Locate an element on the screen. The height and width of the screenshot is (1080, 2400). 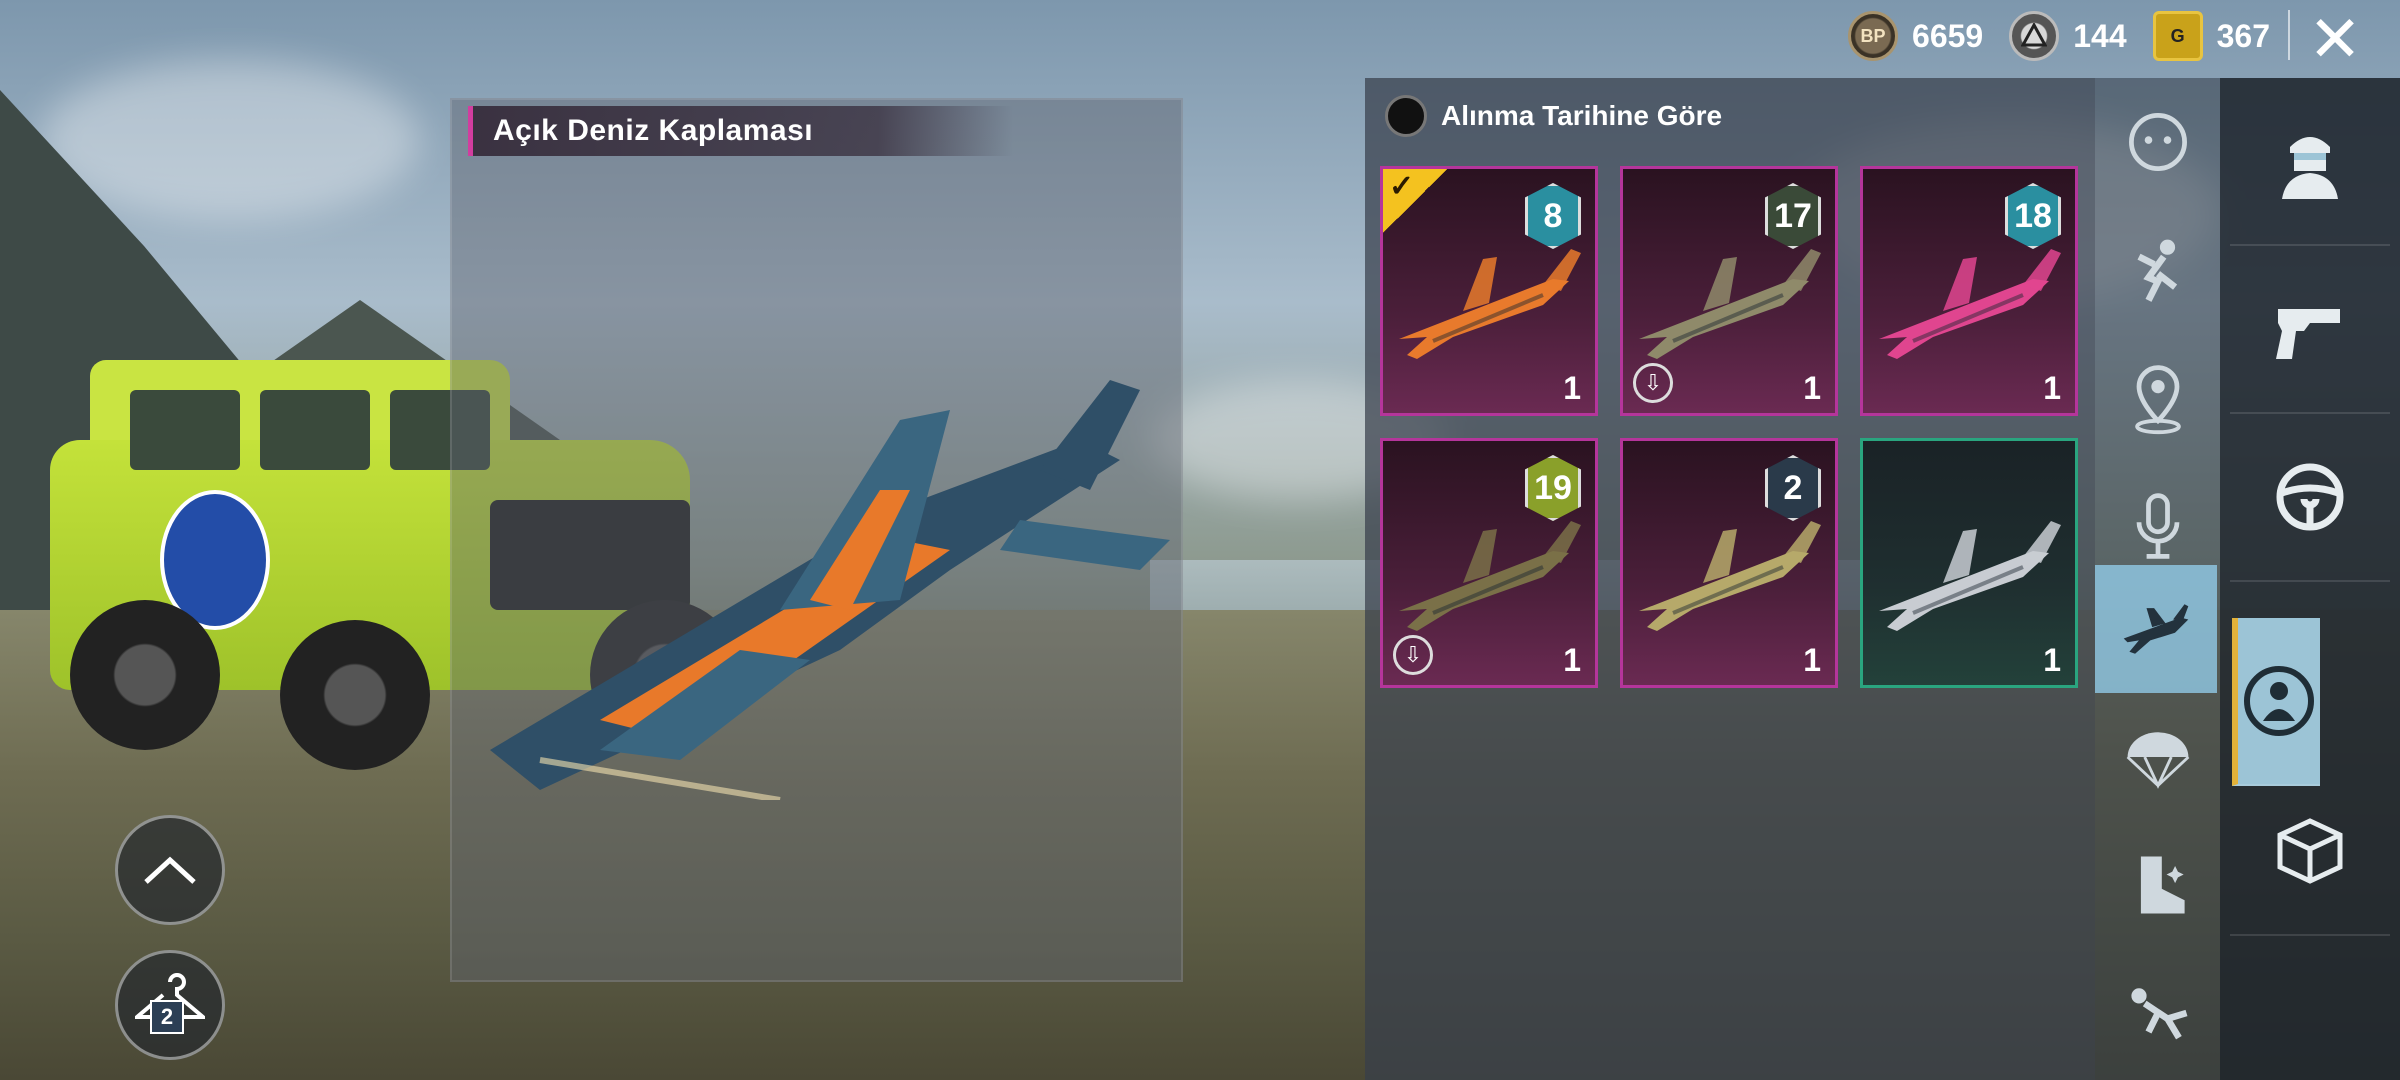
currency-amount: 144 is located at coordinates (2100, 35).